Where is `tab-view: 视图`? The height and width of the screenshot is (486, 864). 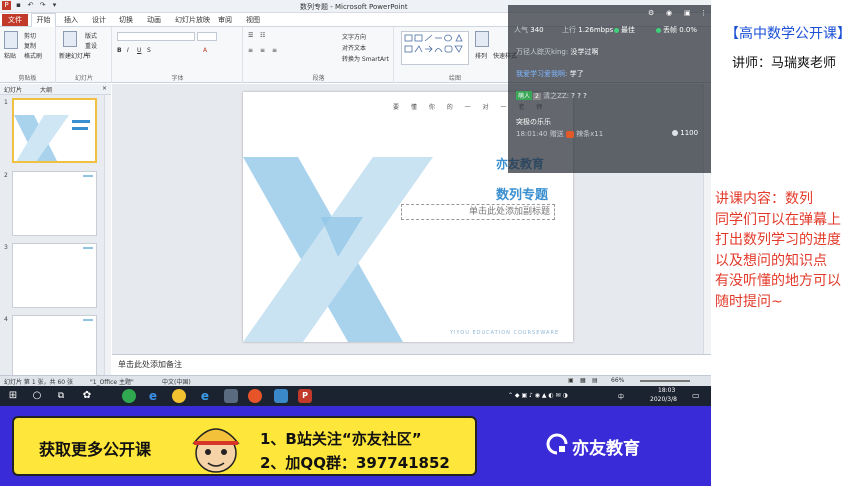 tab-view: 视图 is located at coordinates (253, 20).